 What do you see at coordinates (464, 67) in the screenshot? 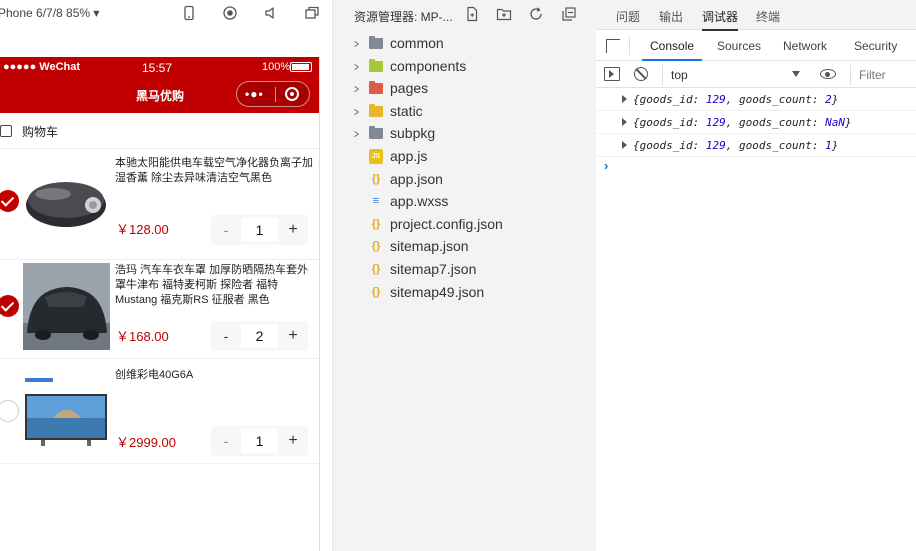
I see `tree-folder: > components` at bounding box center [464, 67].